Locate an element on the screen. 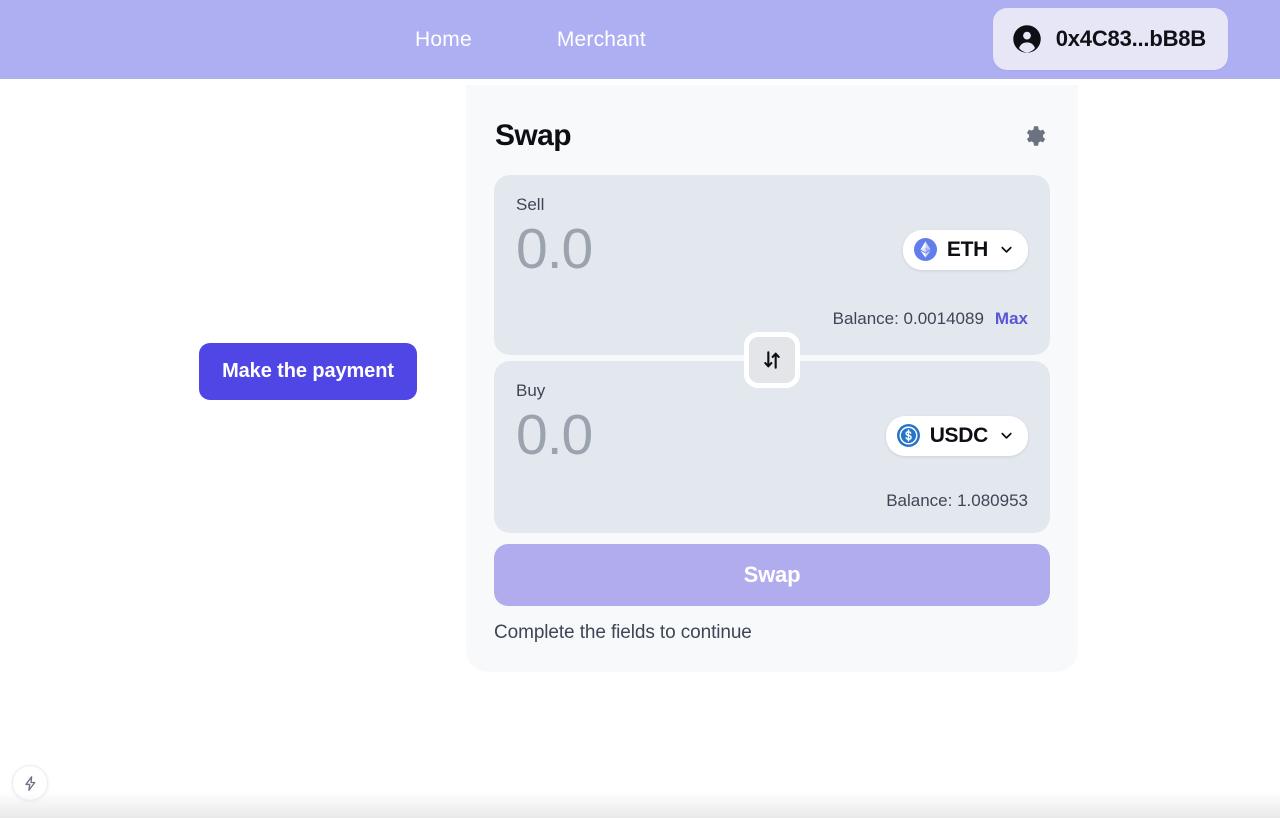 This screenshot has width=1280, height=818. sell-amount-row: ETH is located at coordinates (772, 250).